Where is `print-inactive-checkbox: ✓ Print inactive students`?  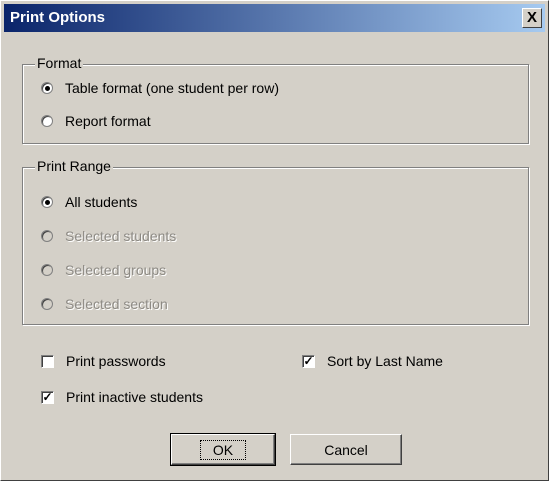 print-inactive-checkbox: ✓ Print inactive students is located at coordinates (122, 397).